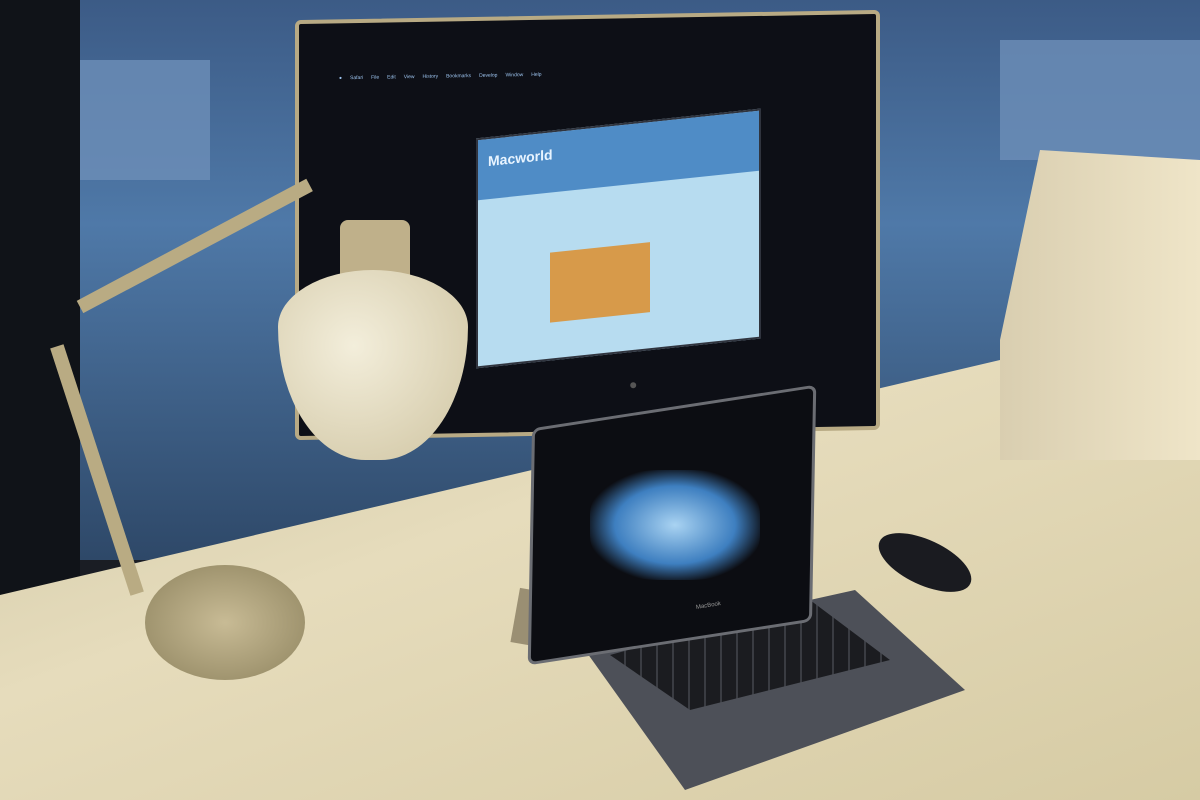 The image size is (1200, 800). I want to click on menu-item: Safari, so click(357, 78).